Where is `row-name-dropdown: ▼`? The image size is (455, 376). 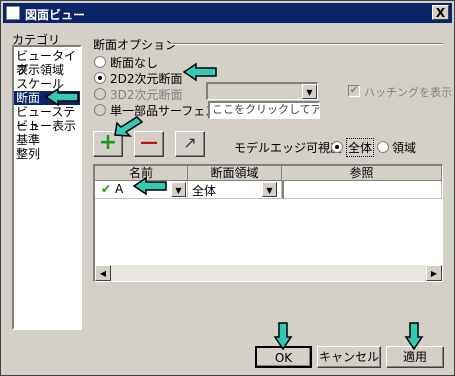 row-name-dropdown: ▼ is located at coordinates (178, 190).